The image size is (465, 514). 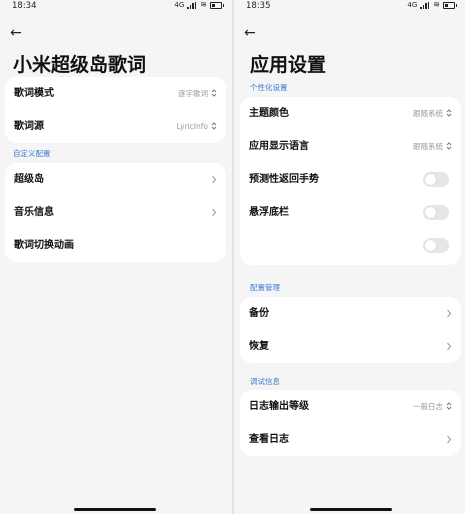 I want to click on restore-row: 恢复, so click(x=350, y=346).